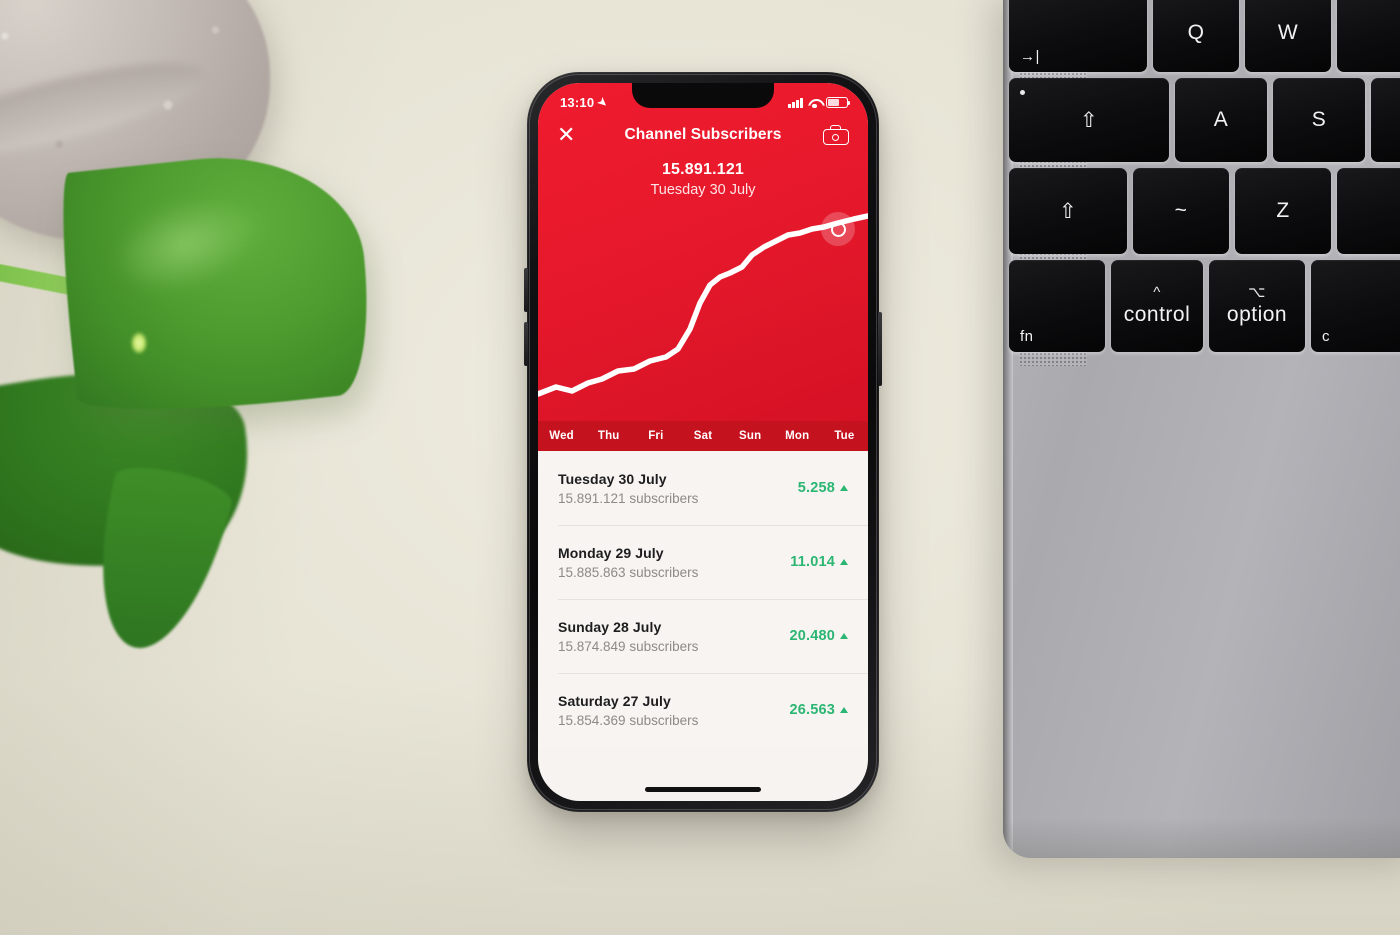 The width and height of the screenshot is (1400, 935). I want to click on chart-selected-point-marker, so click(838, 229).